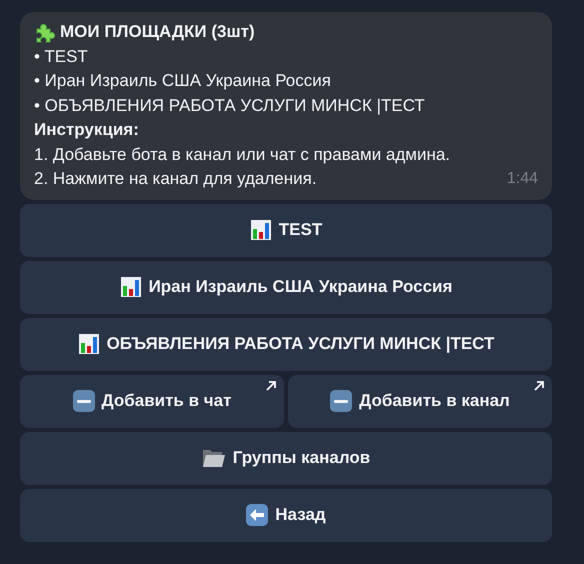 This screenshot has height=564, width=584. I want to click on keyboard-button: Добавить в канал, so click(420, 401).